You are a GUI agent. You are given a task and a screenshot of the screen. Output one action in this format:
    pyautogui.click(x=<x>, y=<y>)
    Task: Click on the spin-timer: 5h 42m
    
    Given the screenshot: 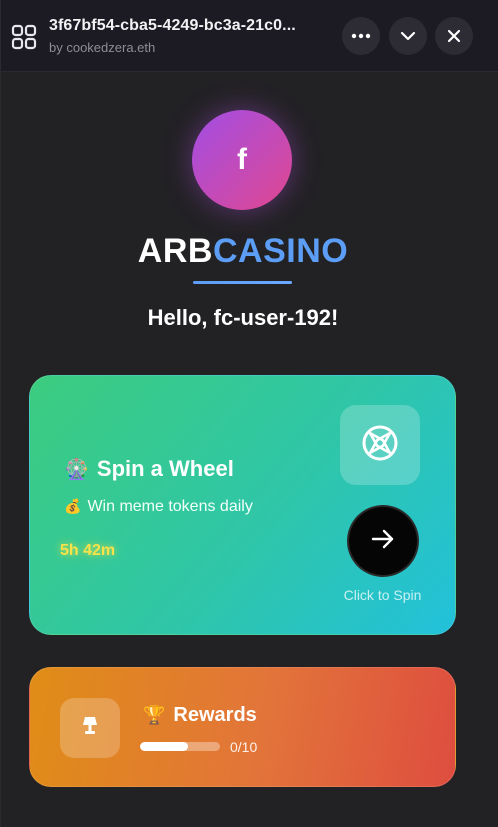 What is the action you would take?
    pyautogui.click(x=88, y=550)
    